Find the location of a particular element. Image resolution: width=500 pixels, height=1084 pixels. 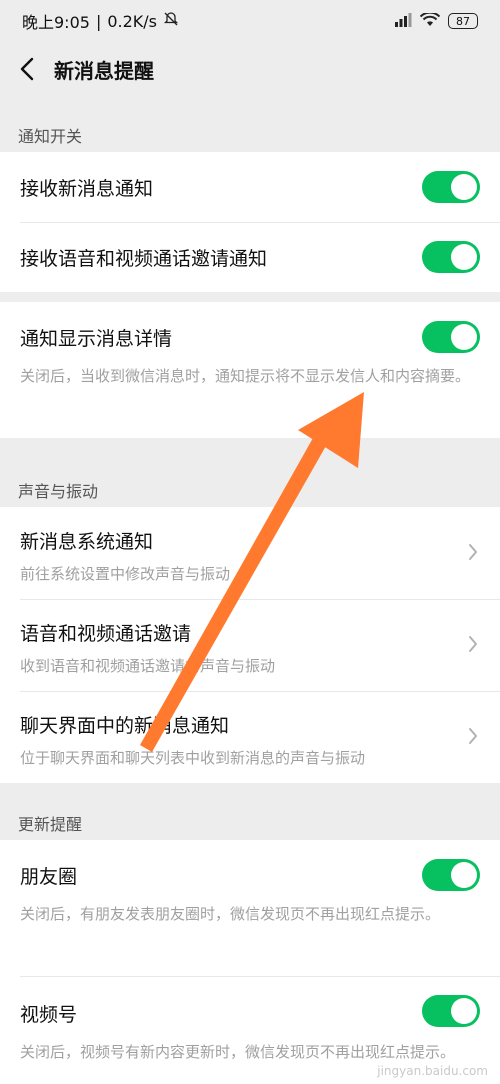

row-title: 接收新消息通知 is located at coordinates (87, 189).